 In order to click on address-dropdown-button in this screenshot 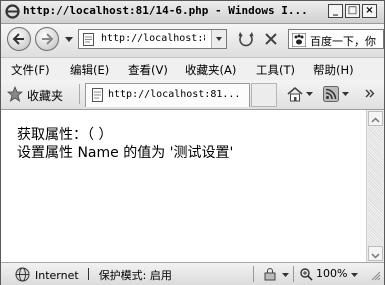, I will do `click(218, 39)`.